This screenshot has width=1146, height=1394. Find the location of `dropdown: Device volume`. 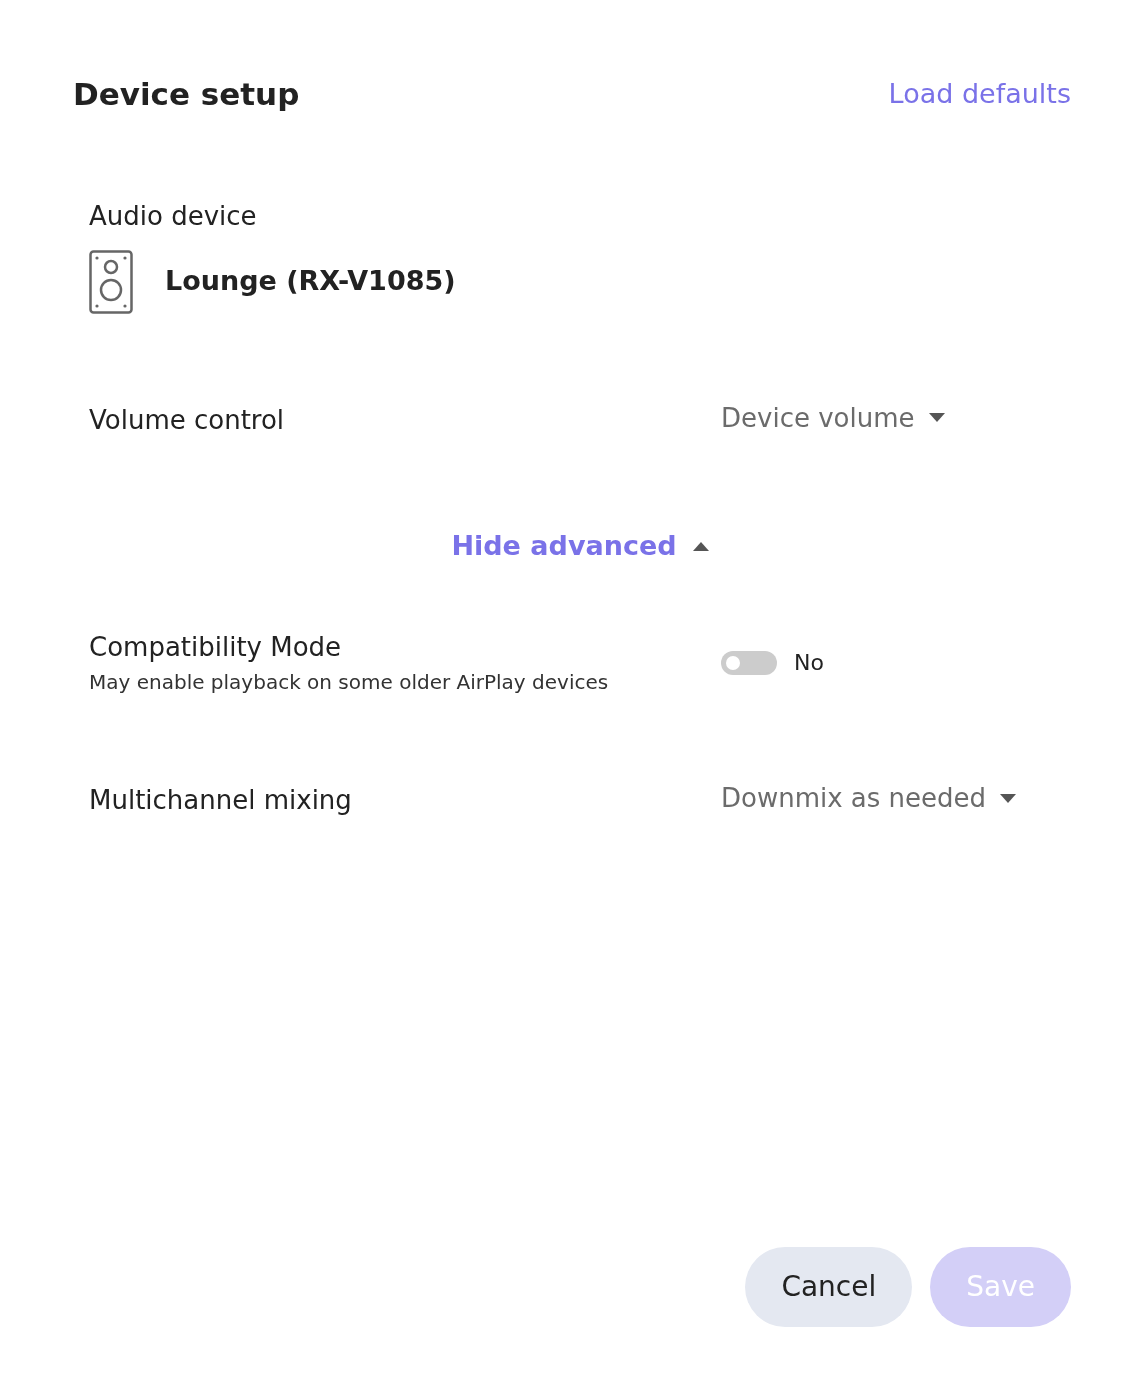

dropdown: Device volume is located at coordinates (833, 418).